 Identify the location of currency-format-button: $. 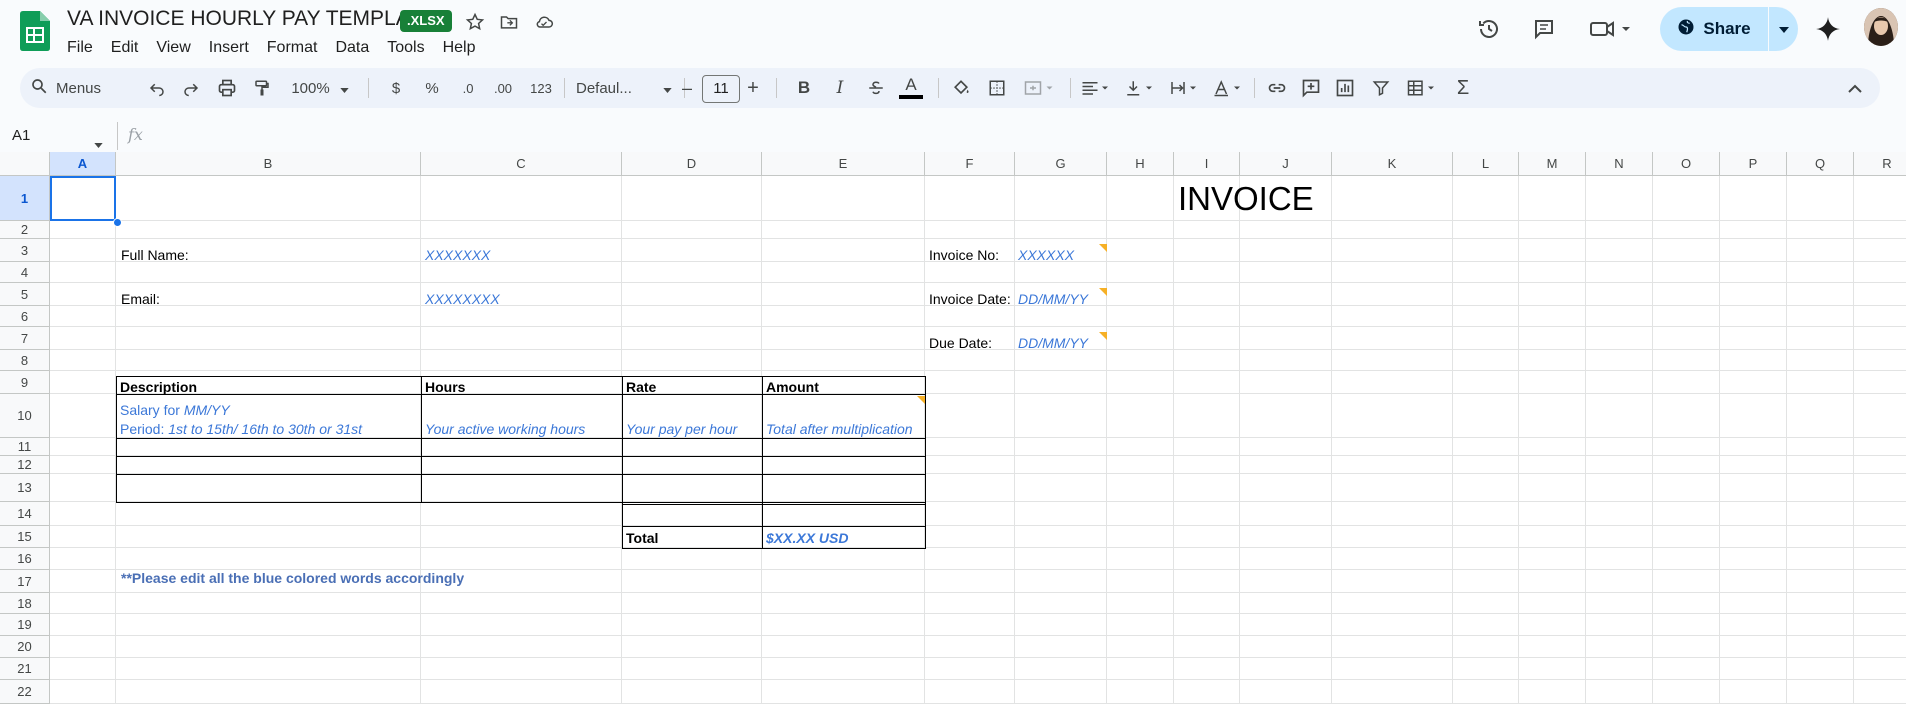
(396, 88).